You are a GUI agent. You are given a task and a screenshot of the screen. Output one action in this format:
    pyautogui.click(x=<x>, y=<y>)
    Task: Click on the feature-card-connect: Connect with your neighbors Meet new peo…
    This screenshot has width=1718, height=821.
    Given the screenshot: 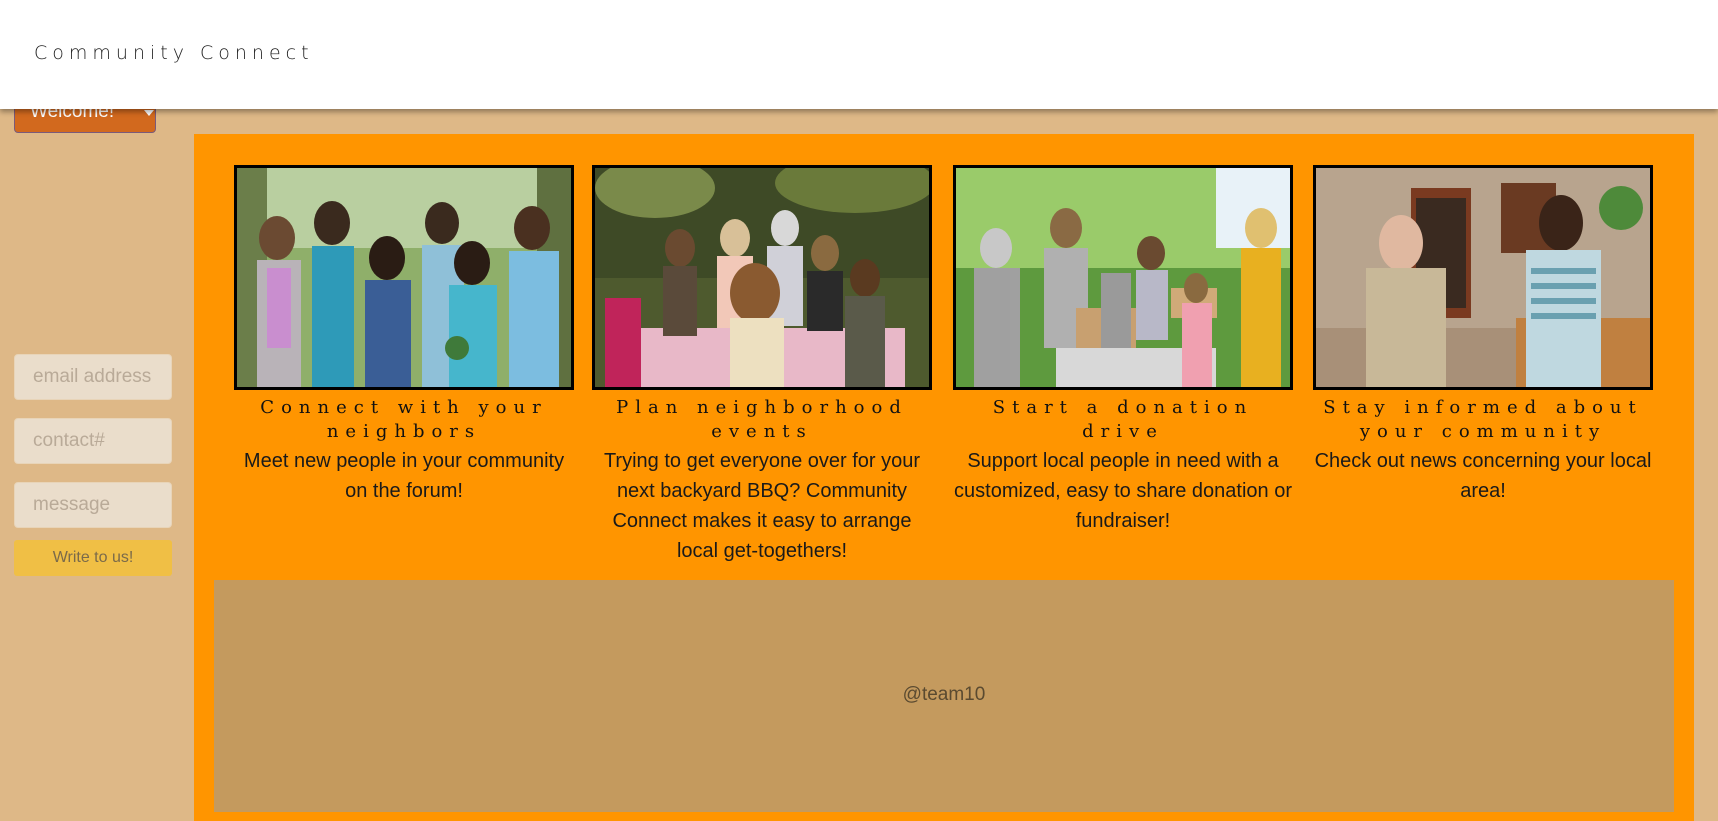 What is the action you would take?
    pyautogui.click(x=404, y=335)
    